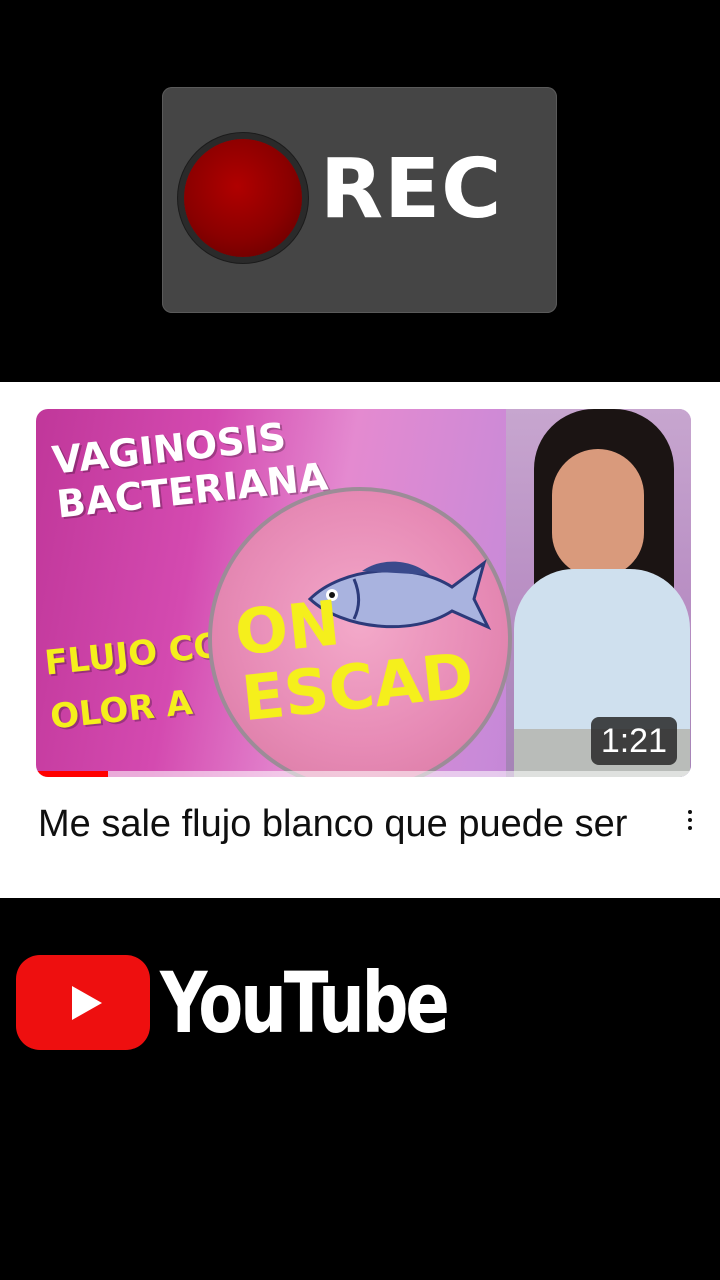 The height and width of the screenshot is (1280, 720). I want to click on person-face, so click(598, 513).